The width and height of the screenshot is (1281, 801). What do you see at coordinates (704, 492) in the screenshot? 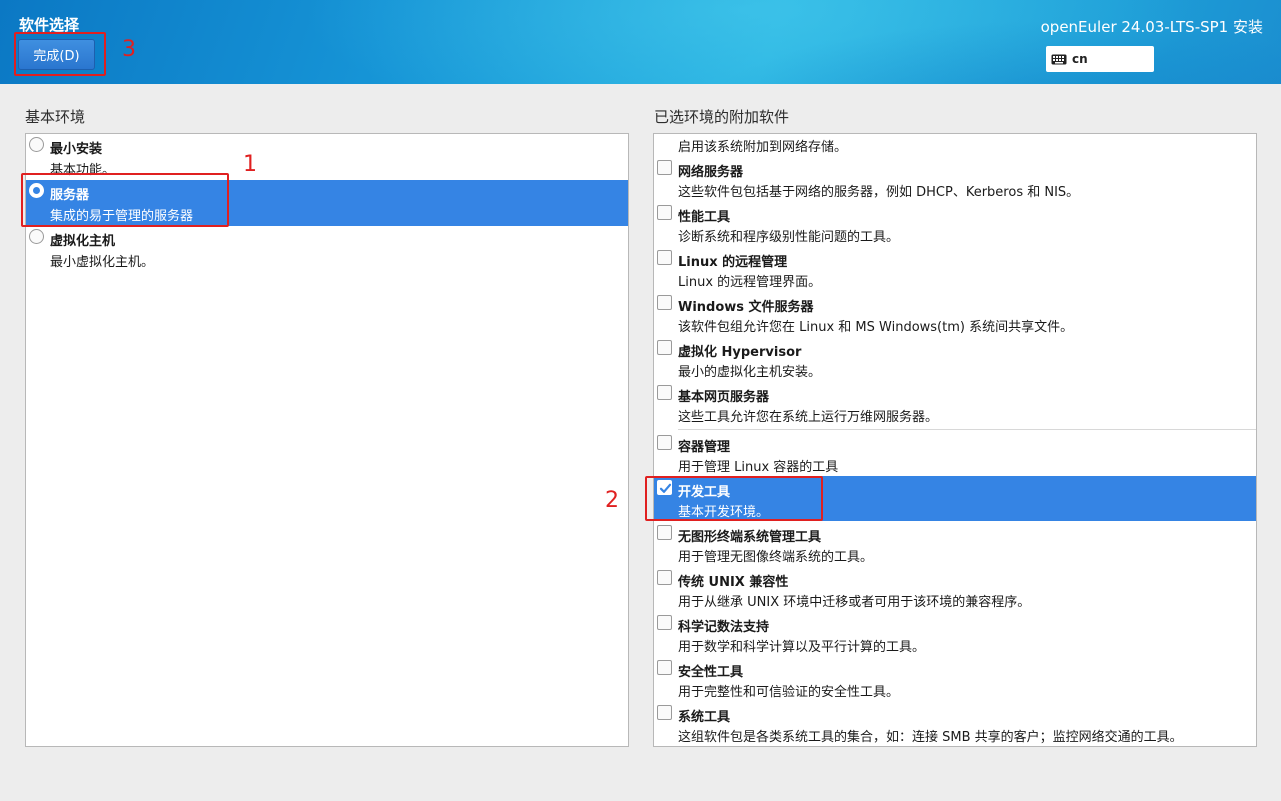
I see `addon-name: 开发工具` at bounding box center [704, 492].